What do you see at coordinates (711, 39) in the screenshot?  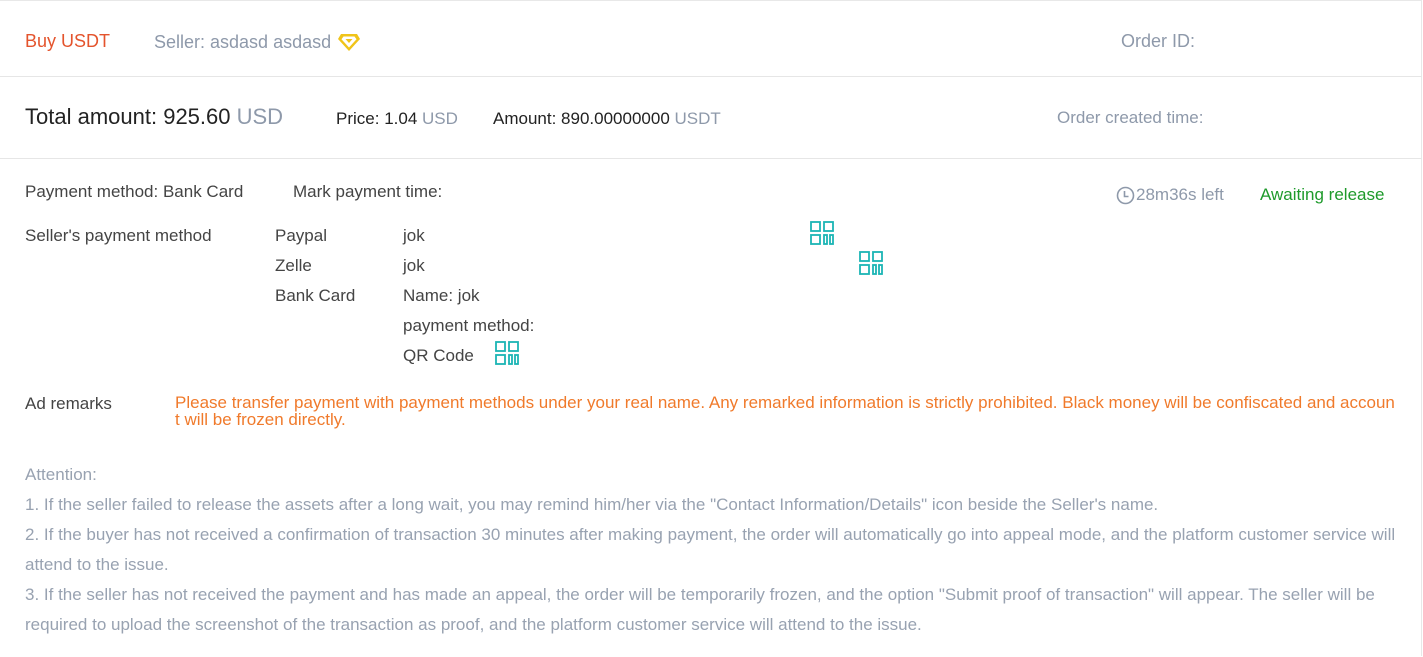 I see `order-header: Buy USDT Seller: asdasd asdasd Order ID:` at bounding box center [711, 39].